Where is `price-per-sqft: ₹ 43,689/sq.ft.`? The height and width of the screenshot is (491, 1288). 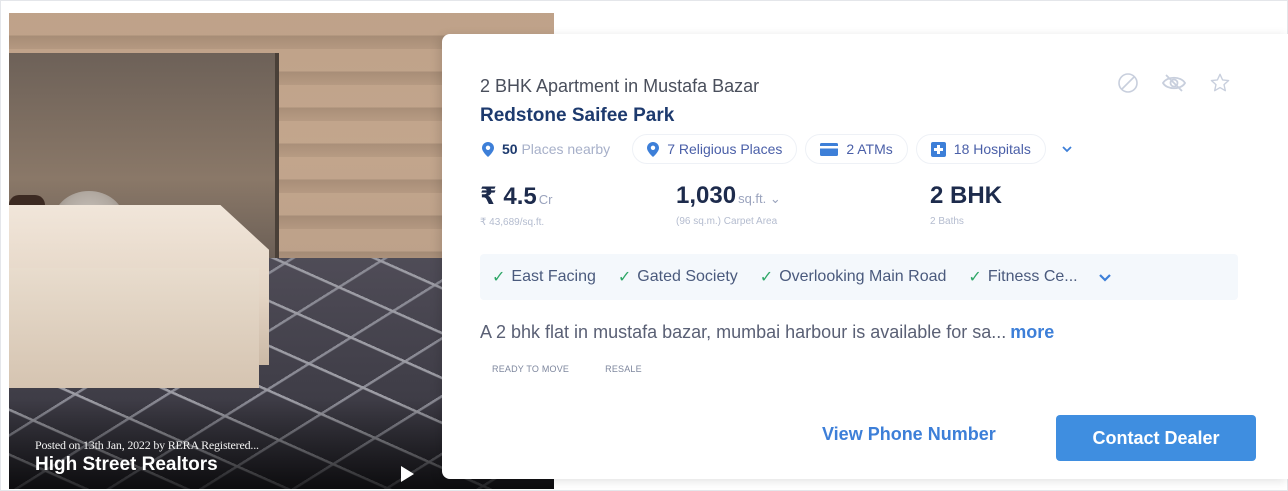 price-per-sqft: ₹ 43,689/sq.ft. is located at coordinates (512, 222).